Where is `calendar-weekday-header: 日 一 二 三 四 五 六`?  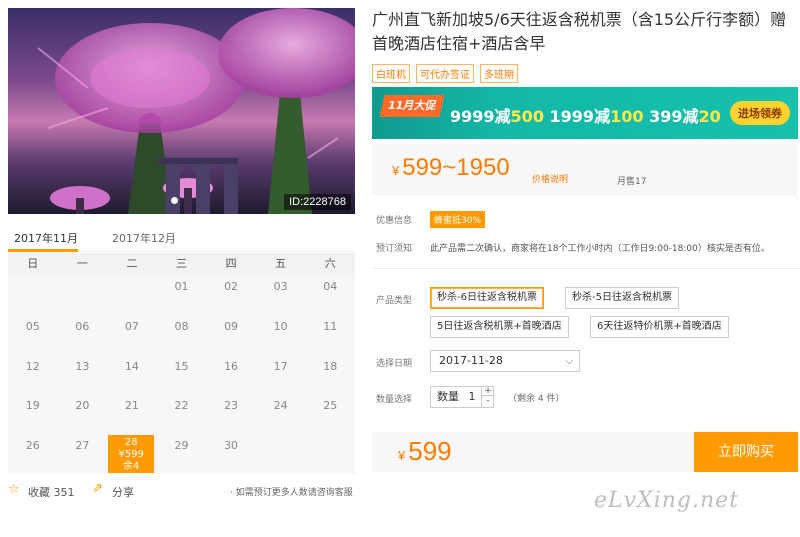
calendar-weekday-header: 日 一 二 三 四 五 六 is located at coordinates (181, 264).